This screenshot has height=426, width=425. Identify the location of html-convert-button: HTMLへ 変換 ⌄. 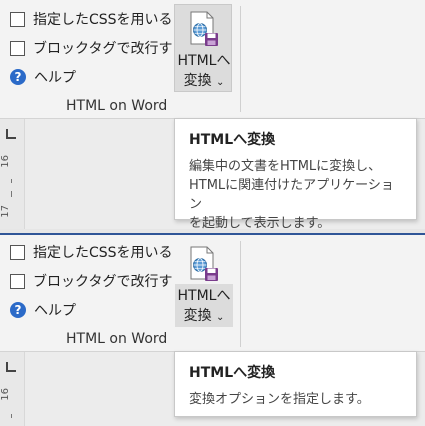
(203, 48).